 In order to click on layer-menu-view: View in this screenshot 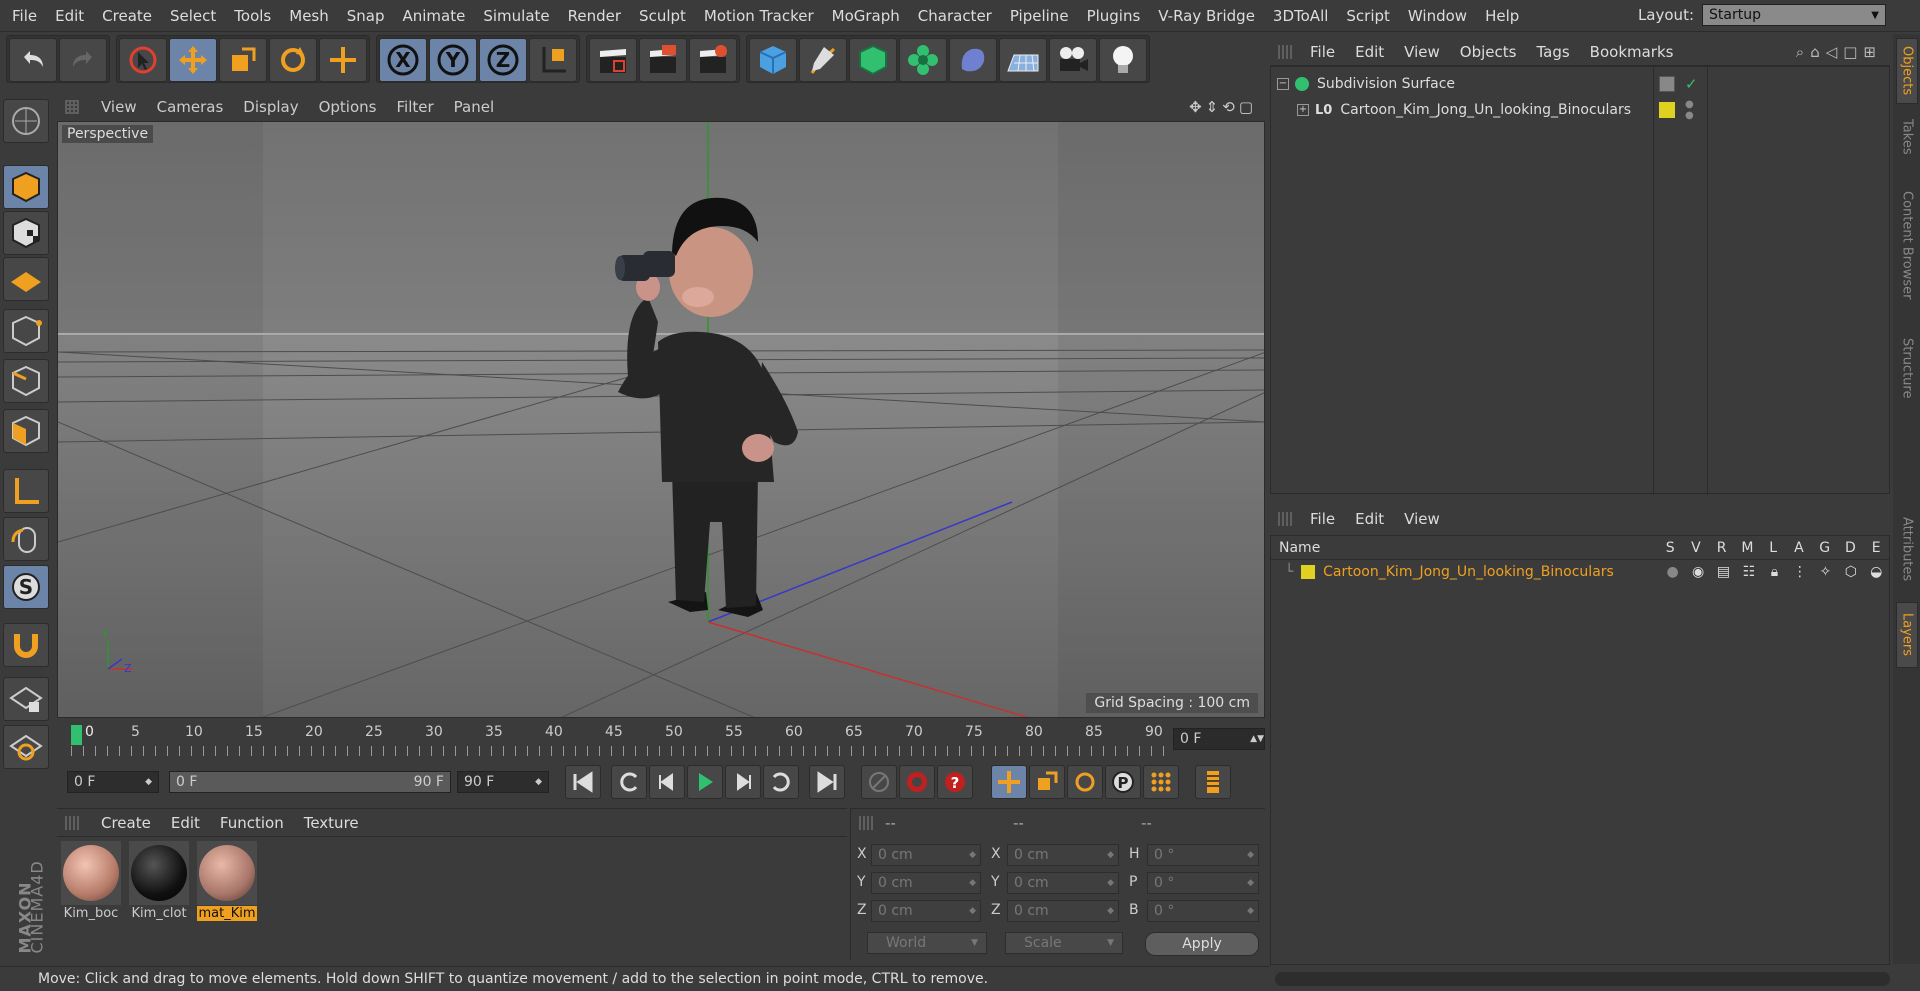, I will do `click(1422, 519)`.